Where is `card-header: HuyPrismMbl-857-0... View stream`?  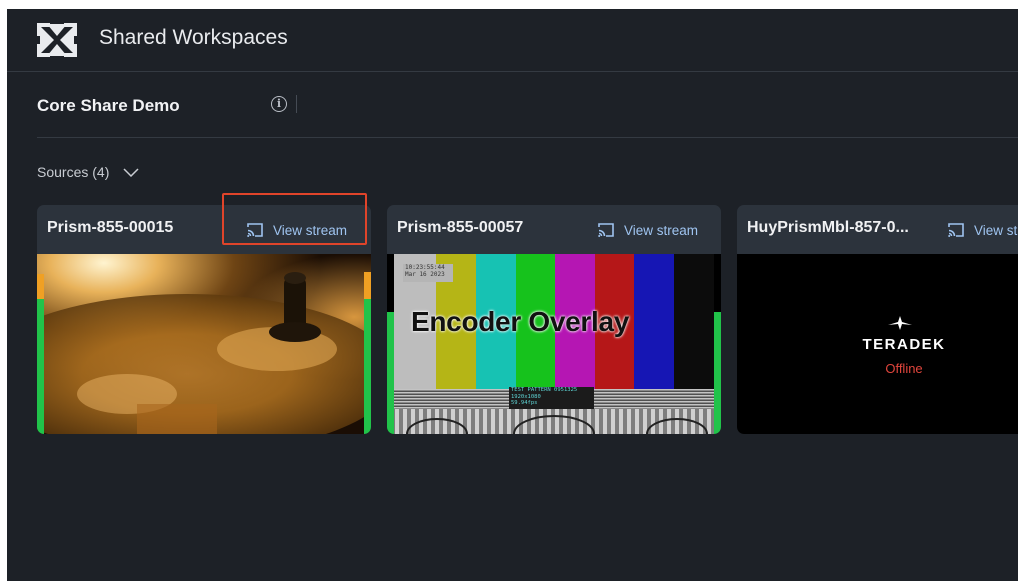 card-header: HuyPrismMbl-857-0... View stream is located at coordinates (877, 229).